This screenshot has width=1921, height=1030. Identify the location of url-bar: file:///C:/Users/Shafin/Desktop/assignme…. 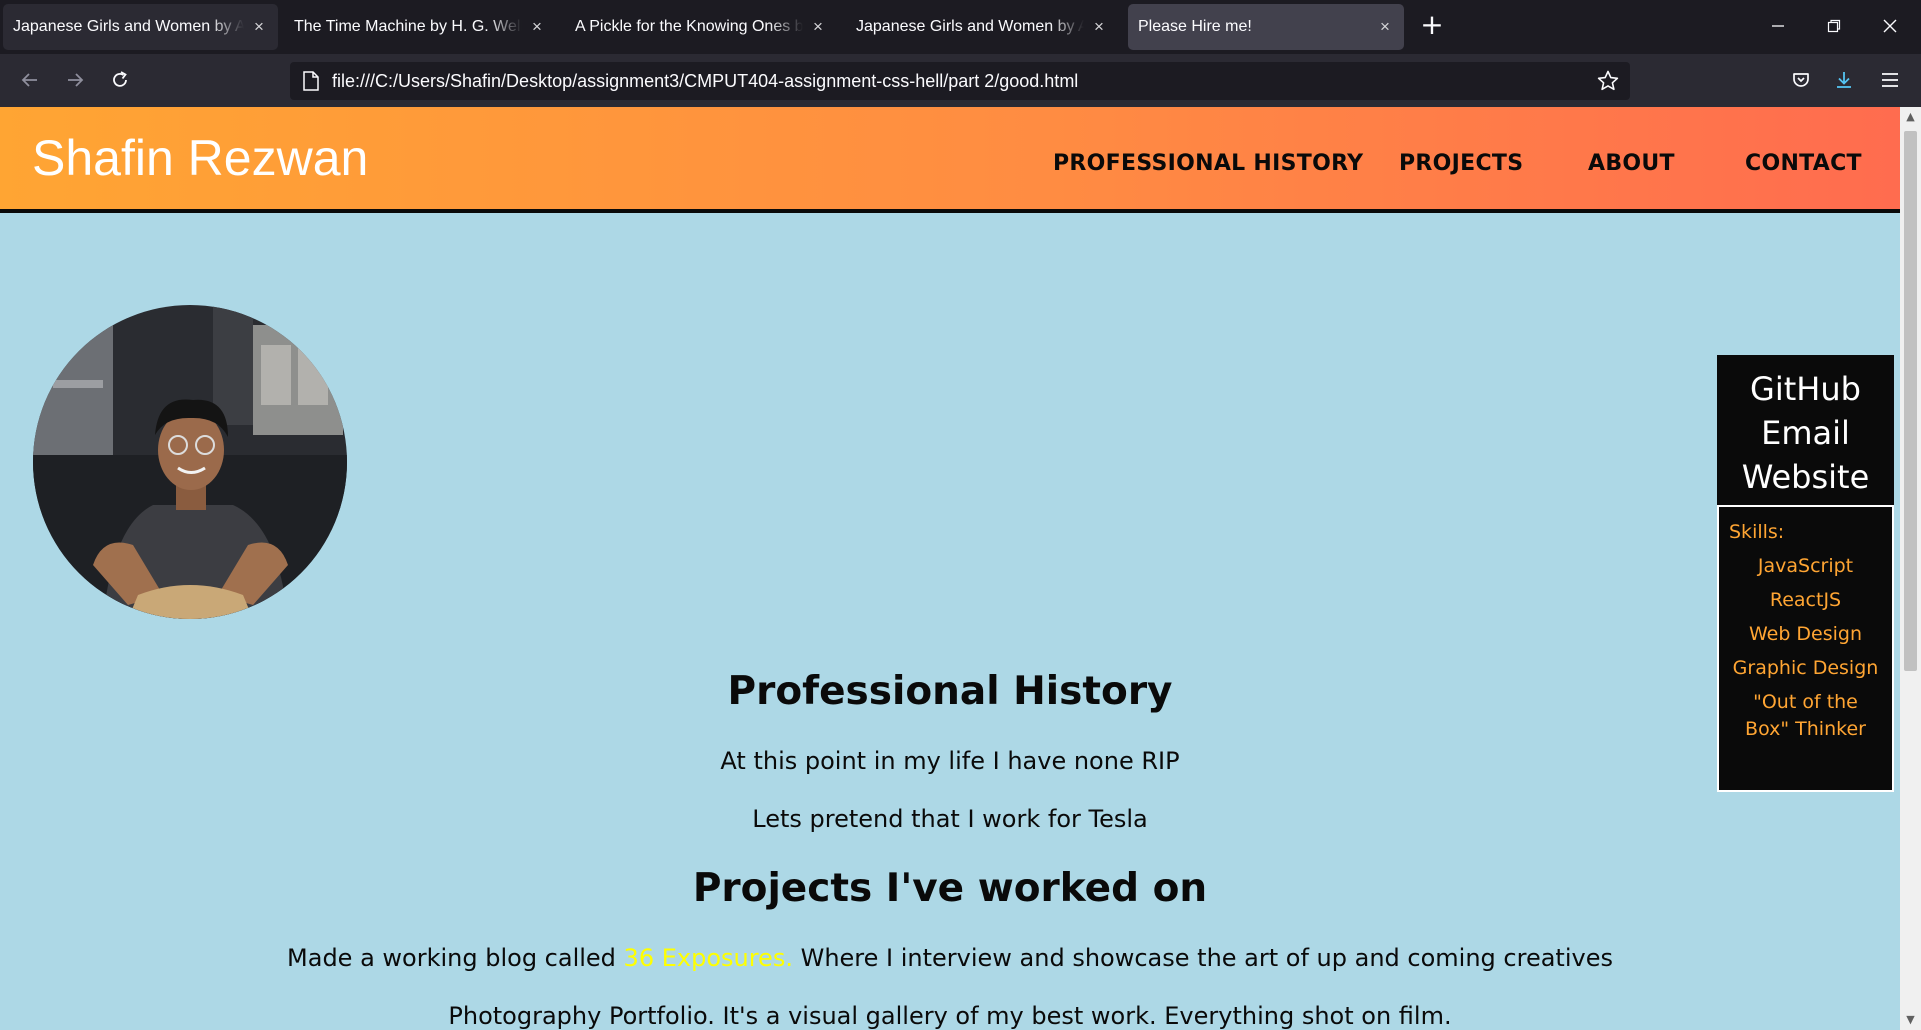
(960, 81).